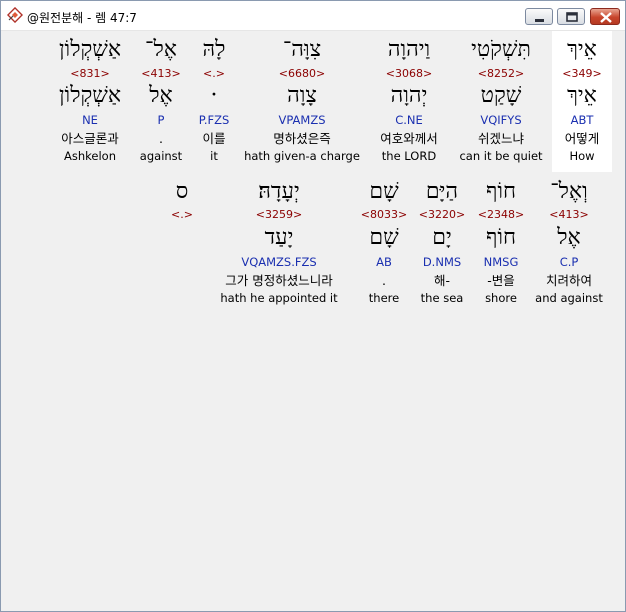 Image resolution: width=626 pixels, height=612 pixels. What do you see at coordinates (501, 191) in the screenshot?
I see `hebrew-word: חוֹף` at bounding box center [501, 191].